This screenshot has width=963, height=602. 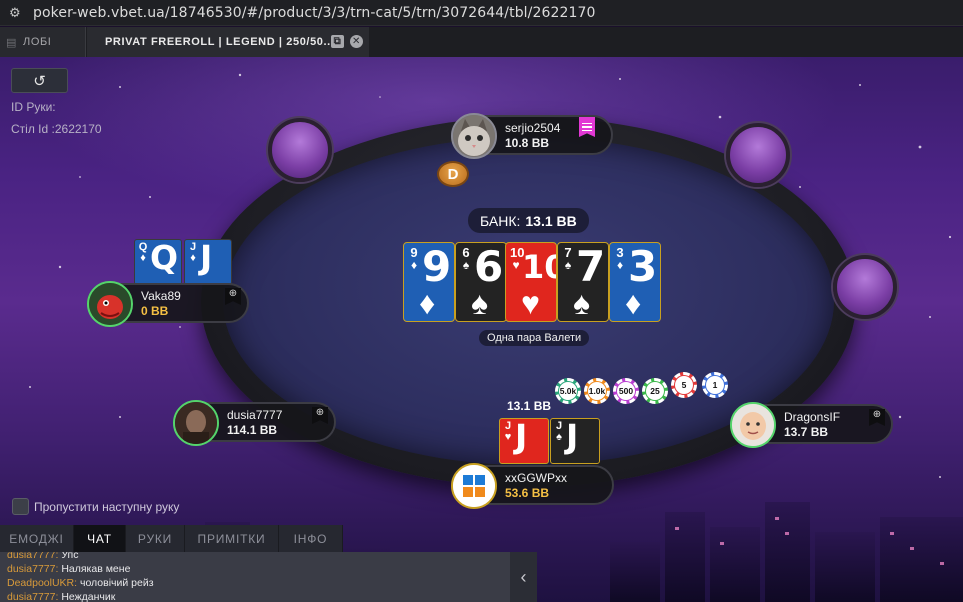 I want to click on site-settings-icon: ⚙, so click(x=18, y=13).